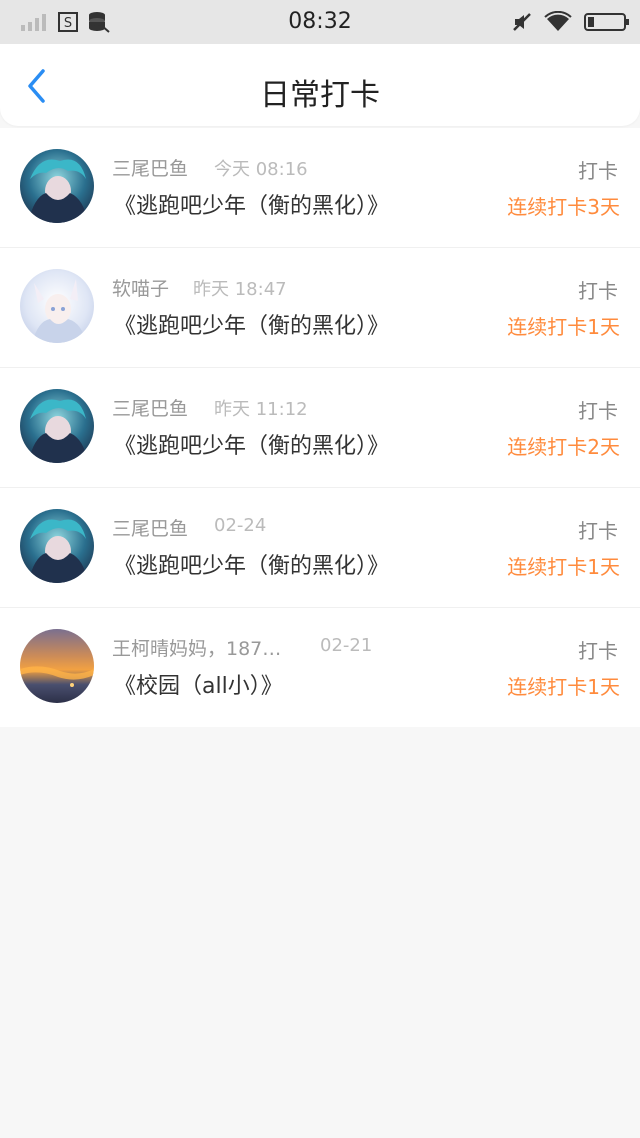 The image size is (640, 1138). I want to click on status-right-icons, so click(571, 22).